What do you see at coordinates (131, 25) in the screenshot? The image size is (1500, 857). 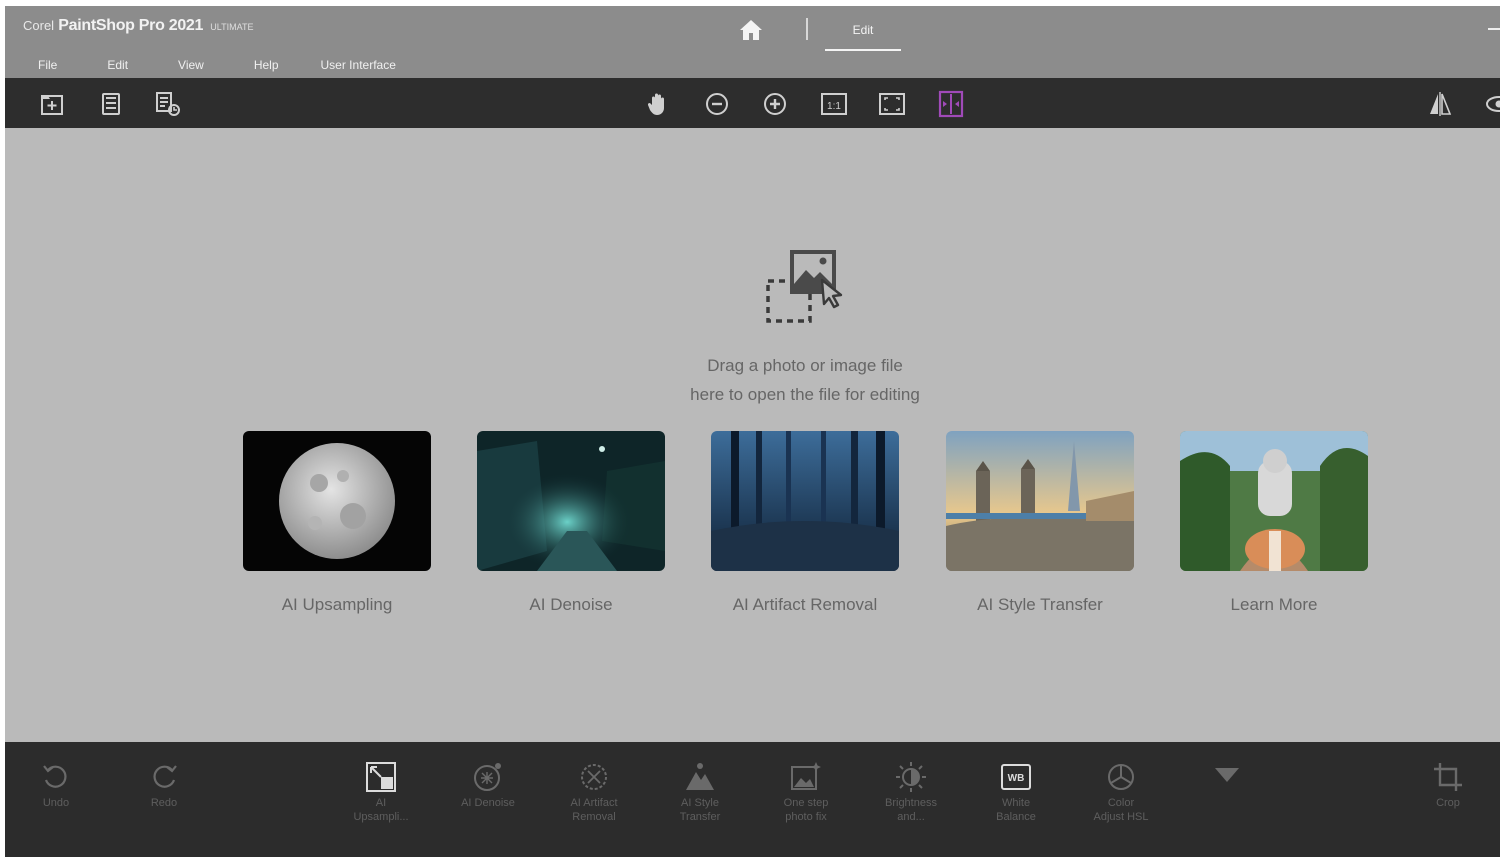 I see `brand-name: PaintShop Pro 2021` at bounding box center [131, 25].